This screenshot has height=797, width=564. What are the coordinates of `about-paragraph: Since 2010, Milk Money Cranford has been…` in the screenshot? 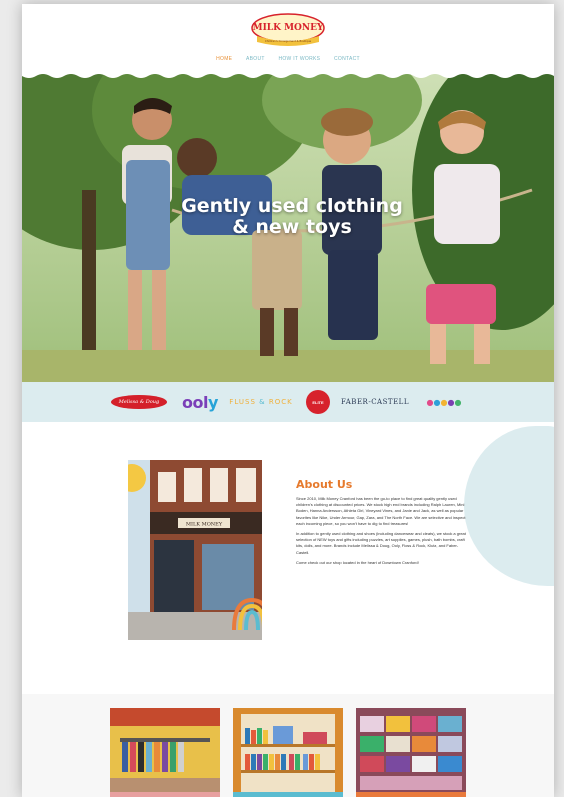 It's located at (381, 511).